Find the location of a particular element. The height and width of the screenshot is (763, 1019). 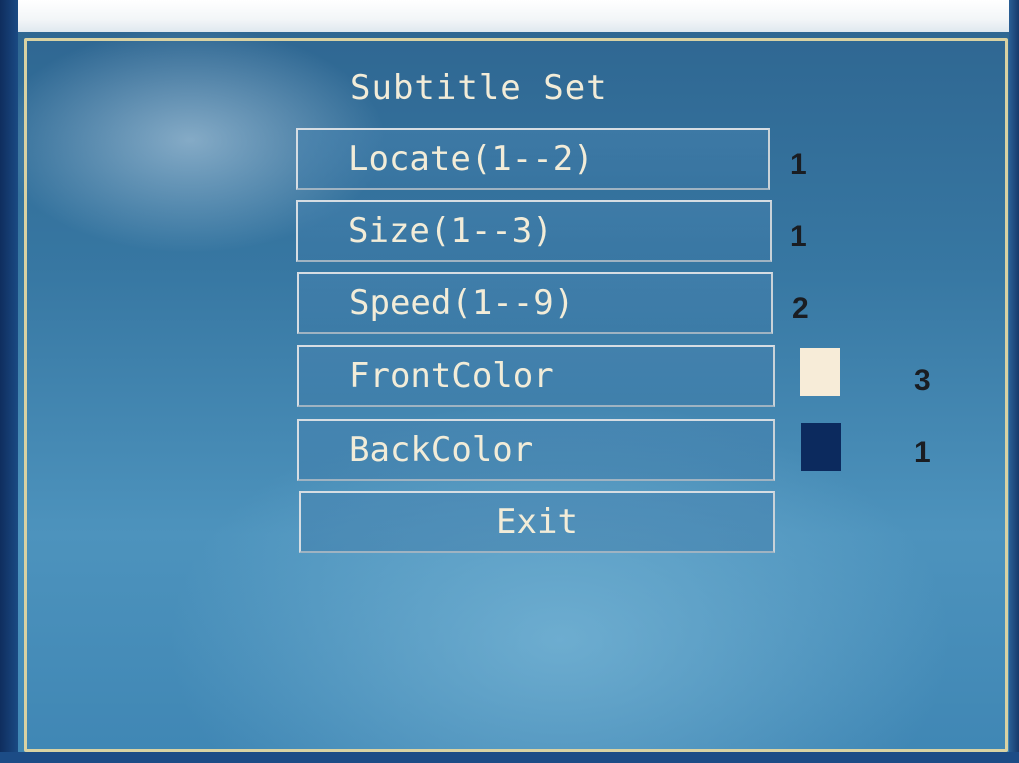

locate-button: Locate(1--2) is located at coordinates (533, 159).